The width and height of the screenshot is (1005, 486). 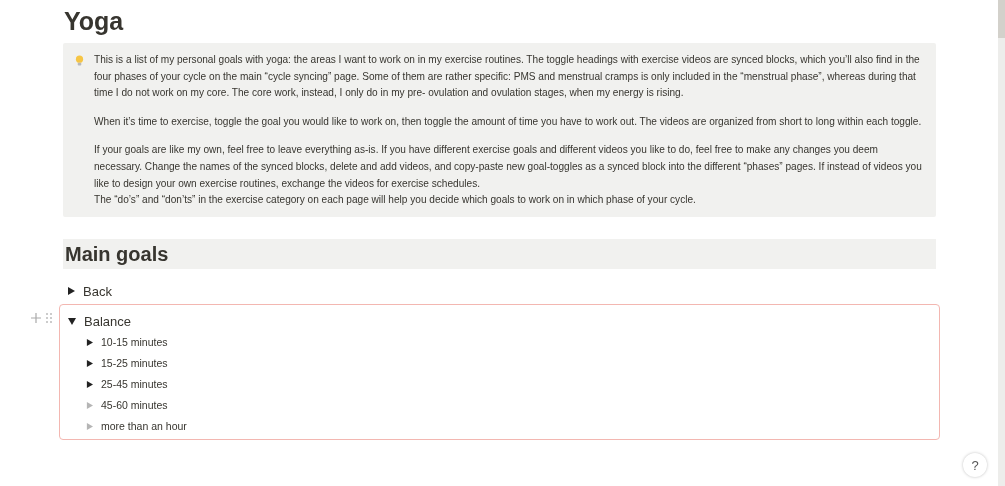 What do you see at coordinates (144, 426) in the screenshot?
I see `toggle-item: more than an hour` at bounding box center [144, 426].